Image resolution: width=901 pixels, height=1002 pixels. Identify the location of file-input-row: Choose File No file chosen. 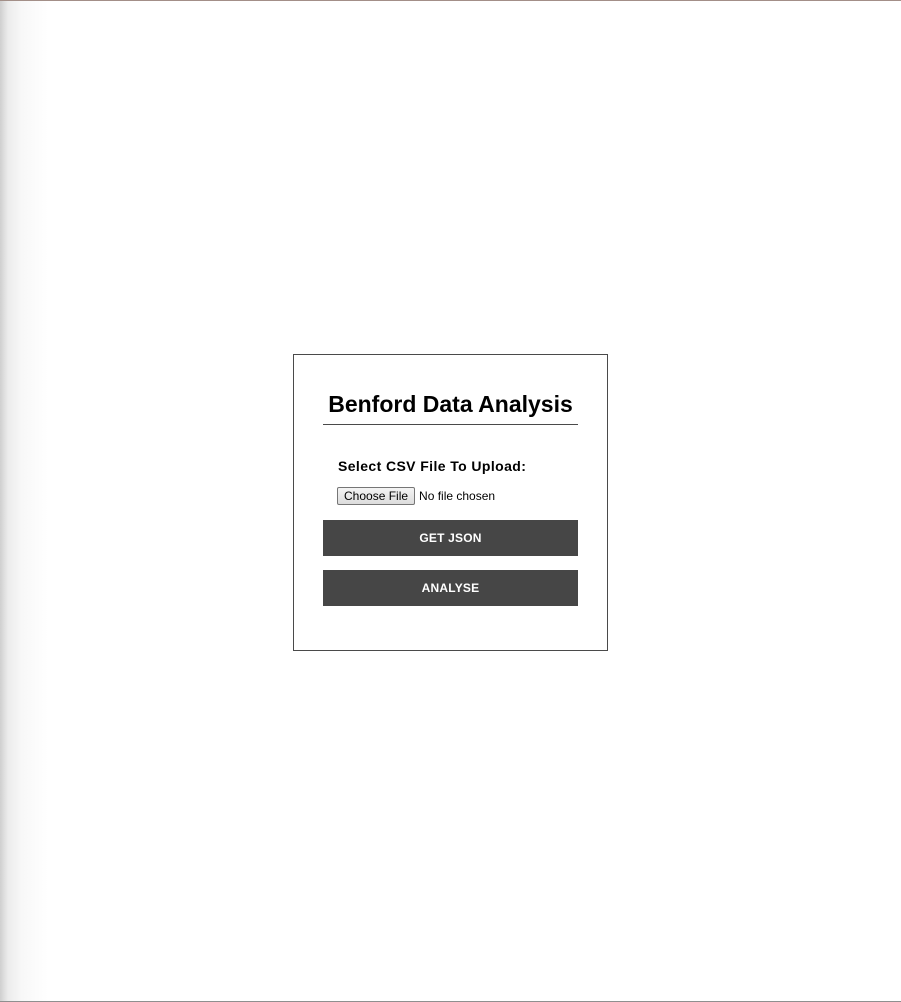
(416, 496).